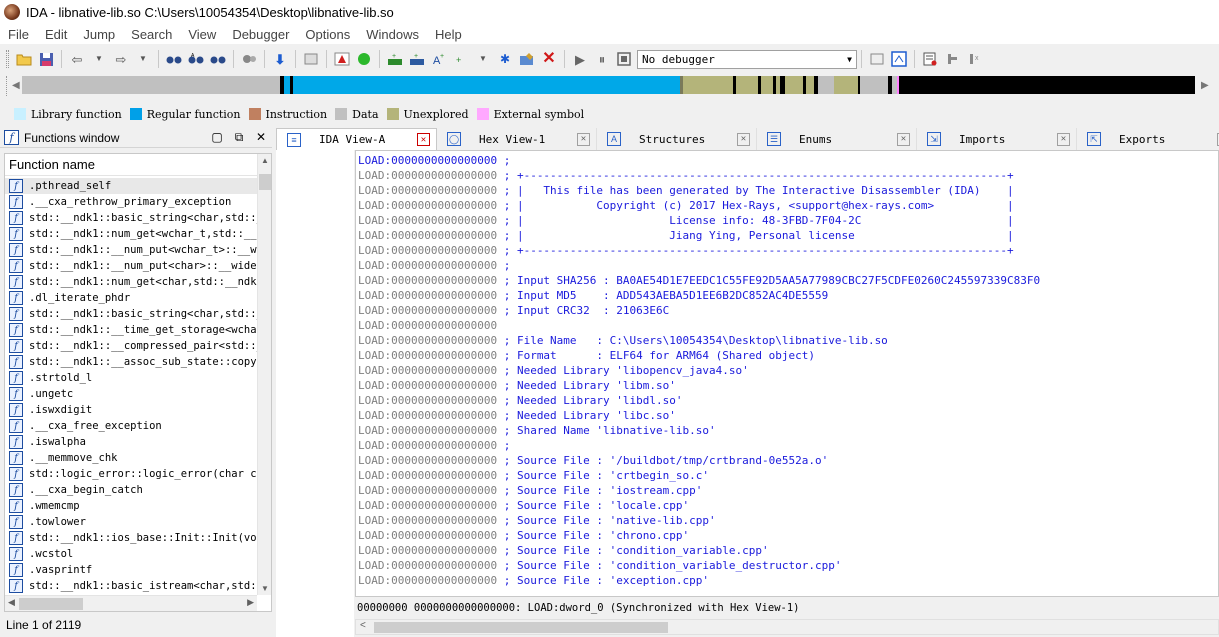 This screenshot has height=637, width=1219. Describe the element at coordinates (131, 522) in the screenshot. I see `function-list-item: f .towlower` at that location.